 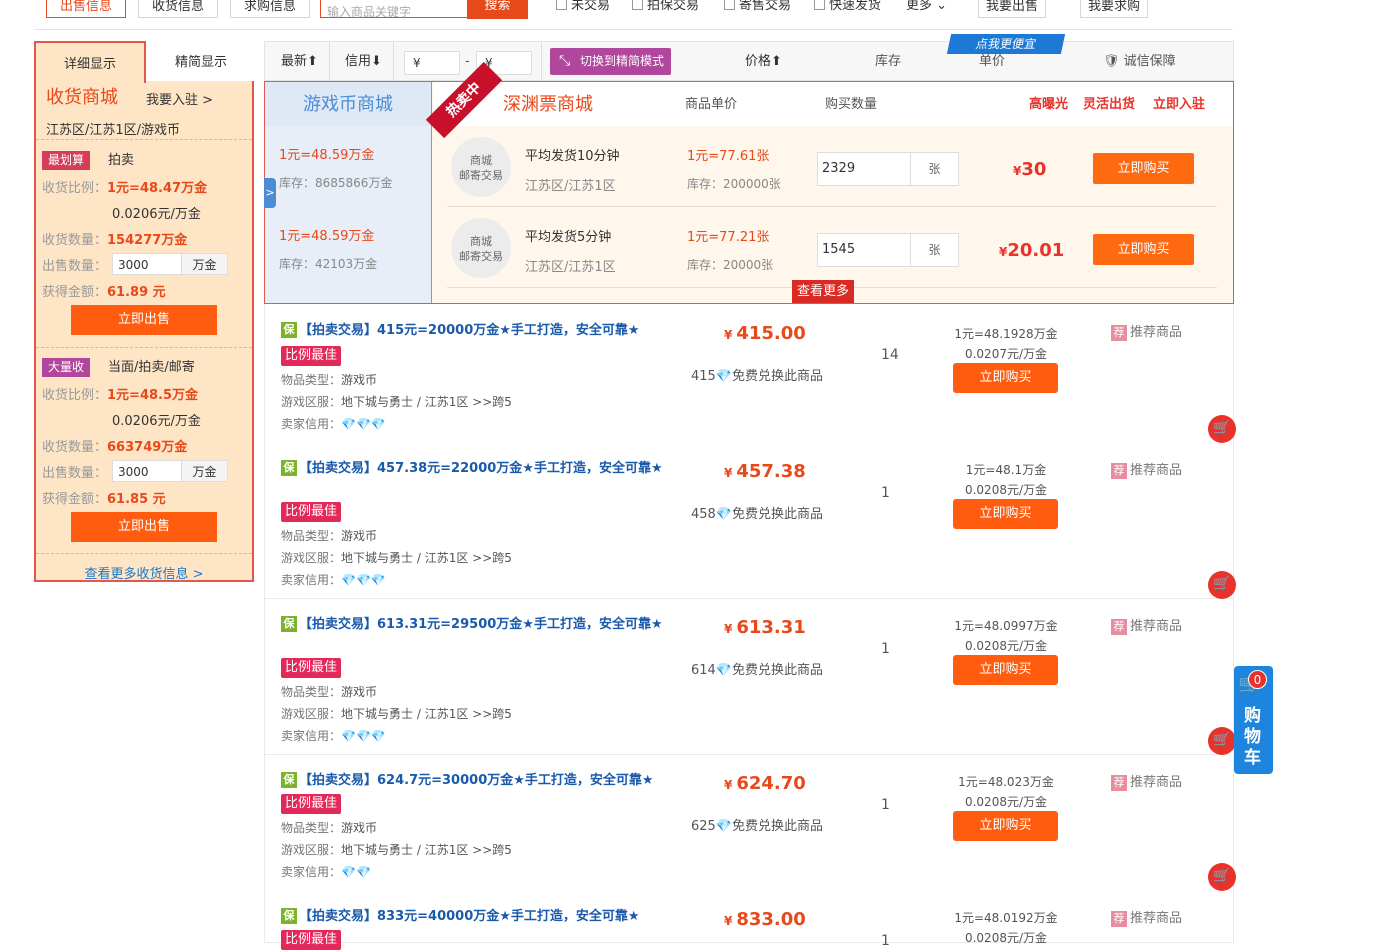 What do you see at coordinates (1012, 9) in the screenshot?
I see `sell-button: 我要出售` at bounding box center [1012, 9].